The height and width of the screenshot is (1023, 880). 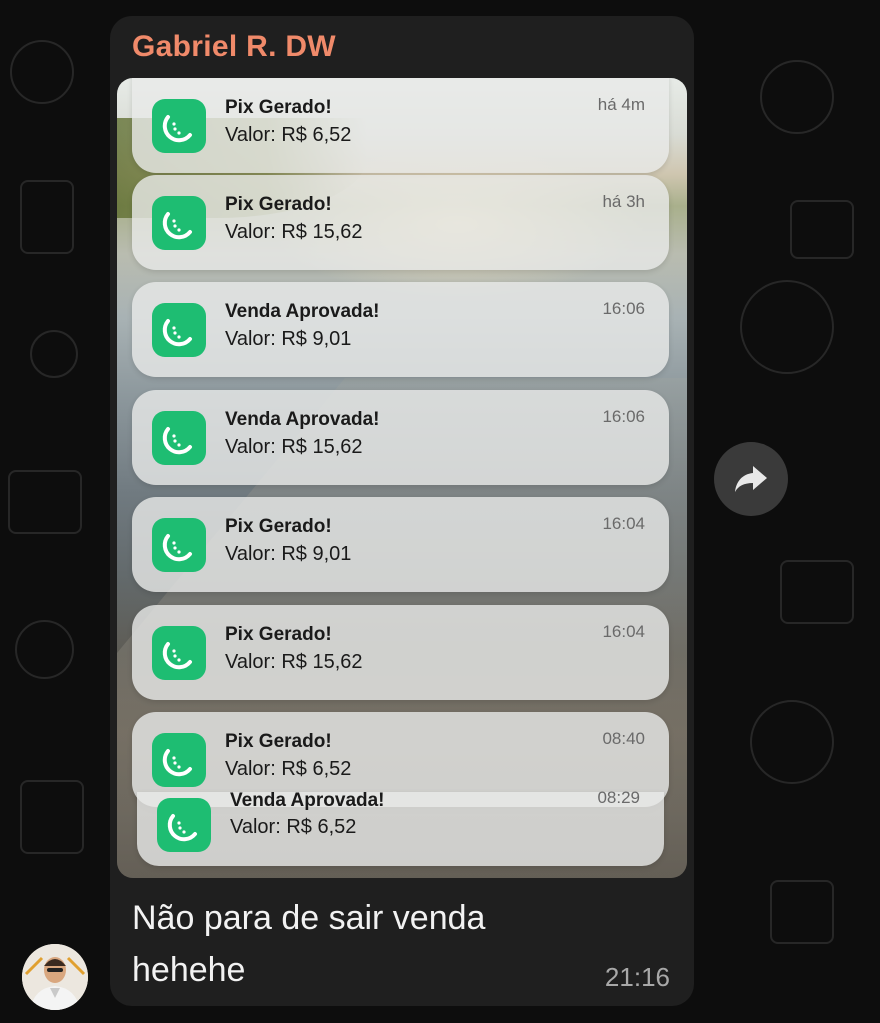 I want to click on notification-card: Venda Aprovada! Valor: R$ 9,01 16:06, so click(x=400, y=329).